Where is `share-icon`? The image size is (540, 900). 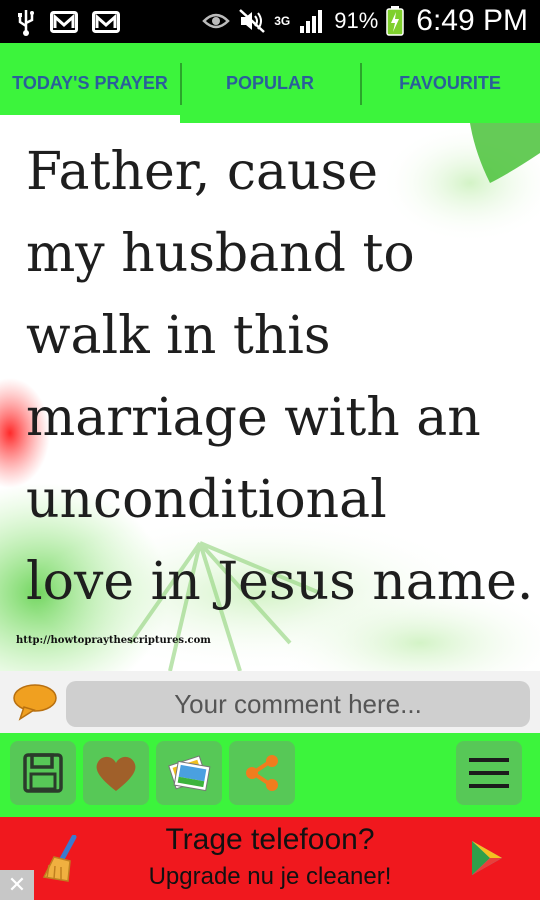
share-icon is located at coordinates (262, 773).